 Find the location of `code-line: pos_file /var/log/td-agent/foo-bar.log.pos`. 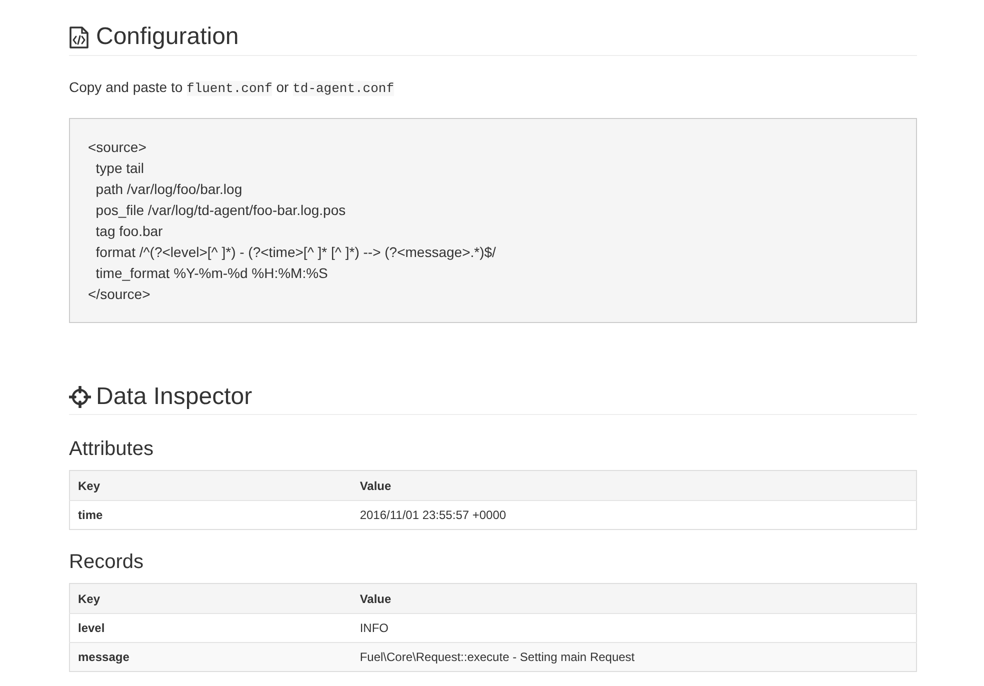

code-line: pos_file /var/log/td-agent/foo-bar.log.pos is located at coordinates (220, 210).